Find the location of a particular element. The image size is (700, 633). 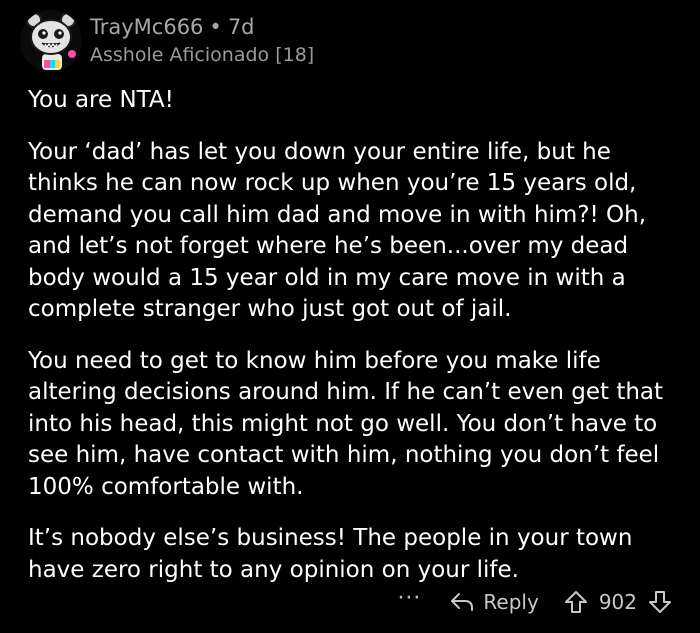

comment-paragraph: You are NTA! is located at coordinates (101, 100).